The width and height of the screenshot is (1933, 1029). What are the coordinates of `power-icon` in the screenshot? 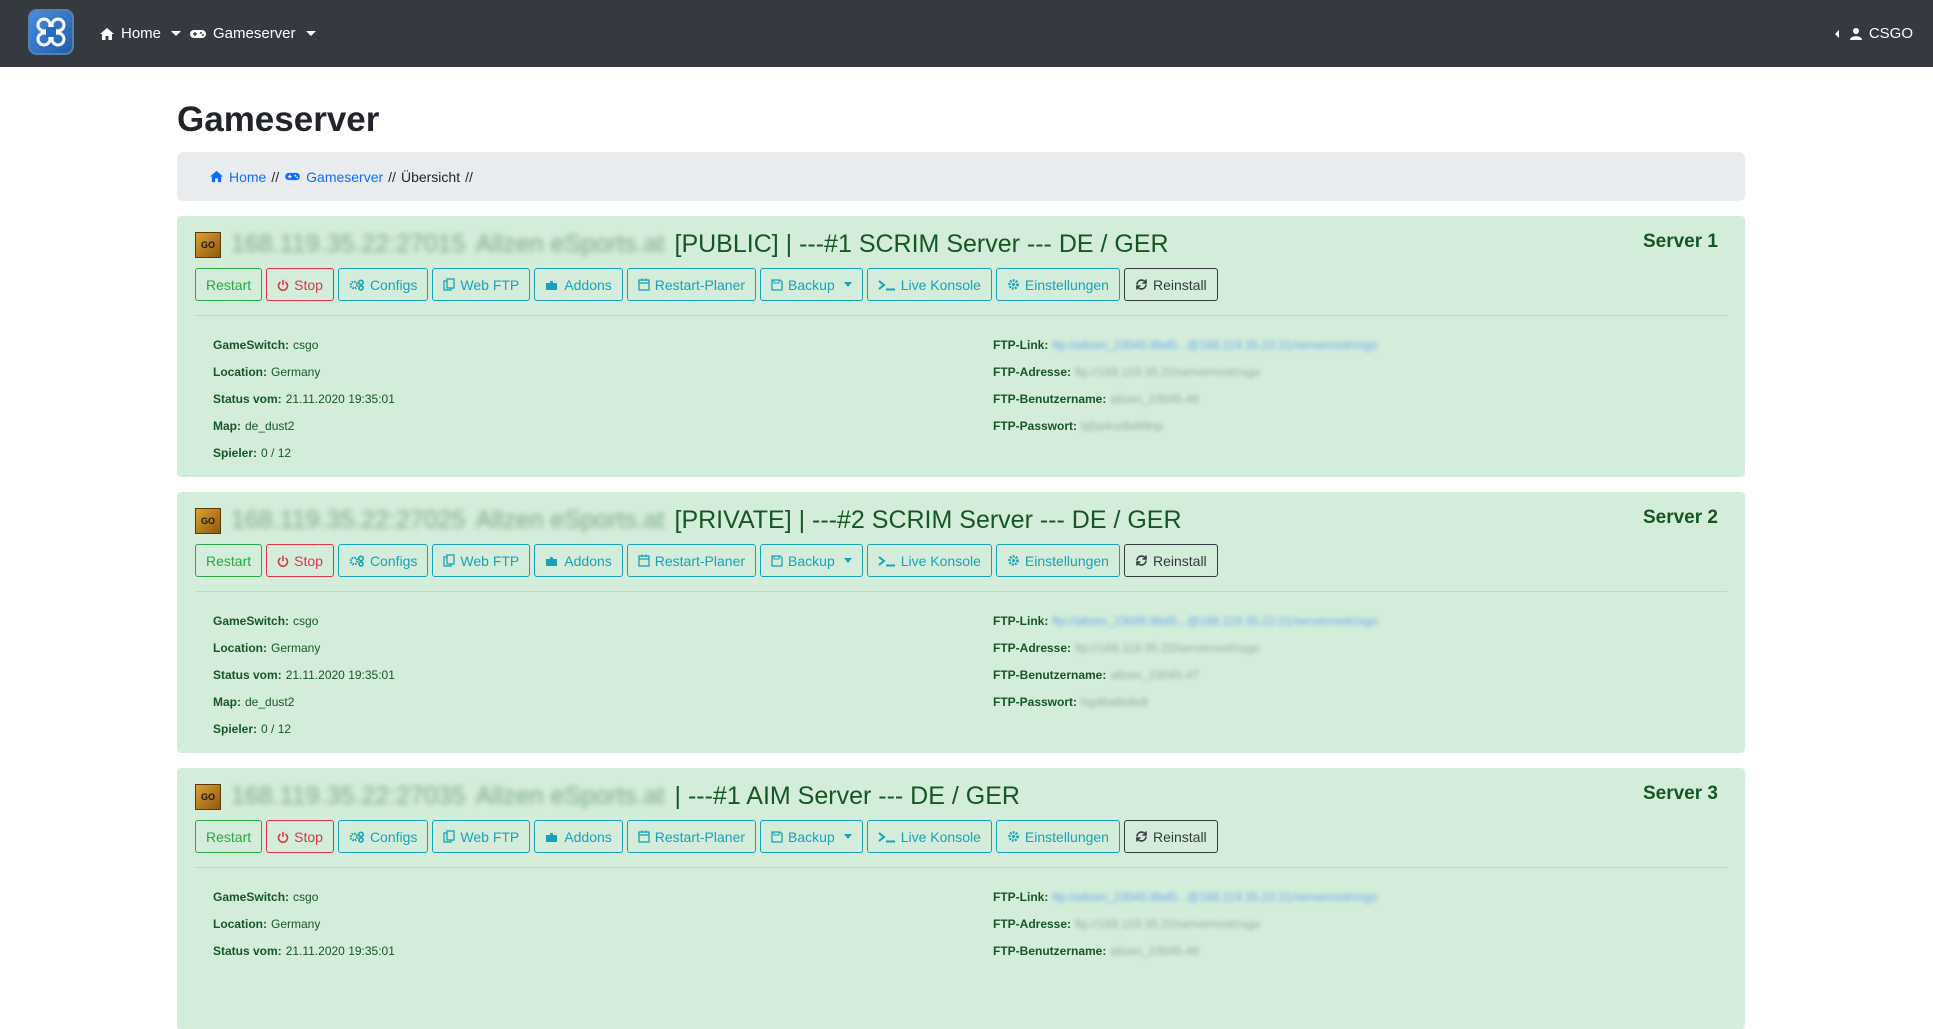 It's located at (283, 837).